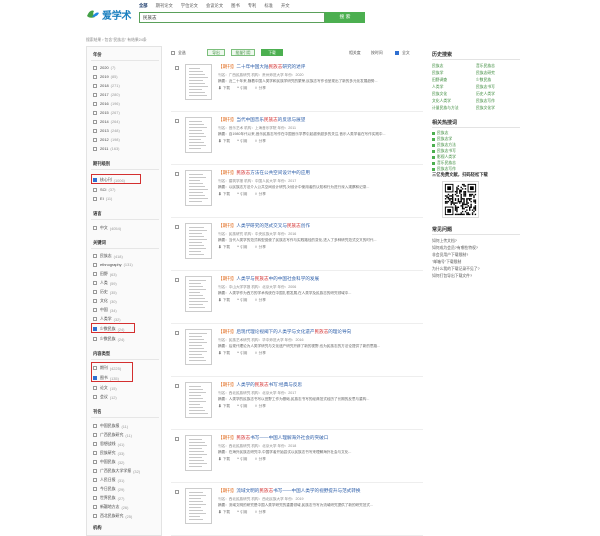 The width and height of the screenshot is (600, 536). What do you see at coordinates (235, 6) in the screenshot?
I see `nav-book: 图书` at bounding box center [235, 6].